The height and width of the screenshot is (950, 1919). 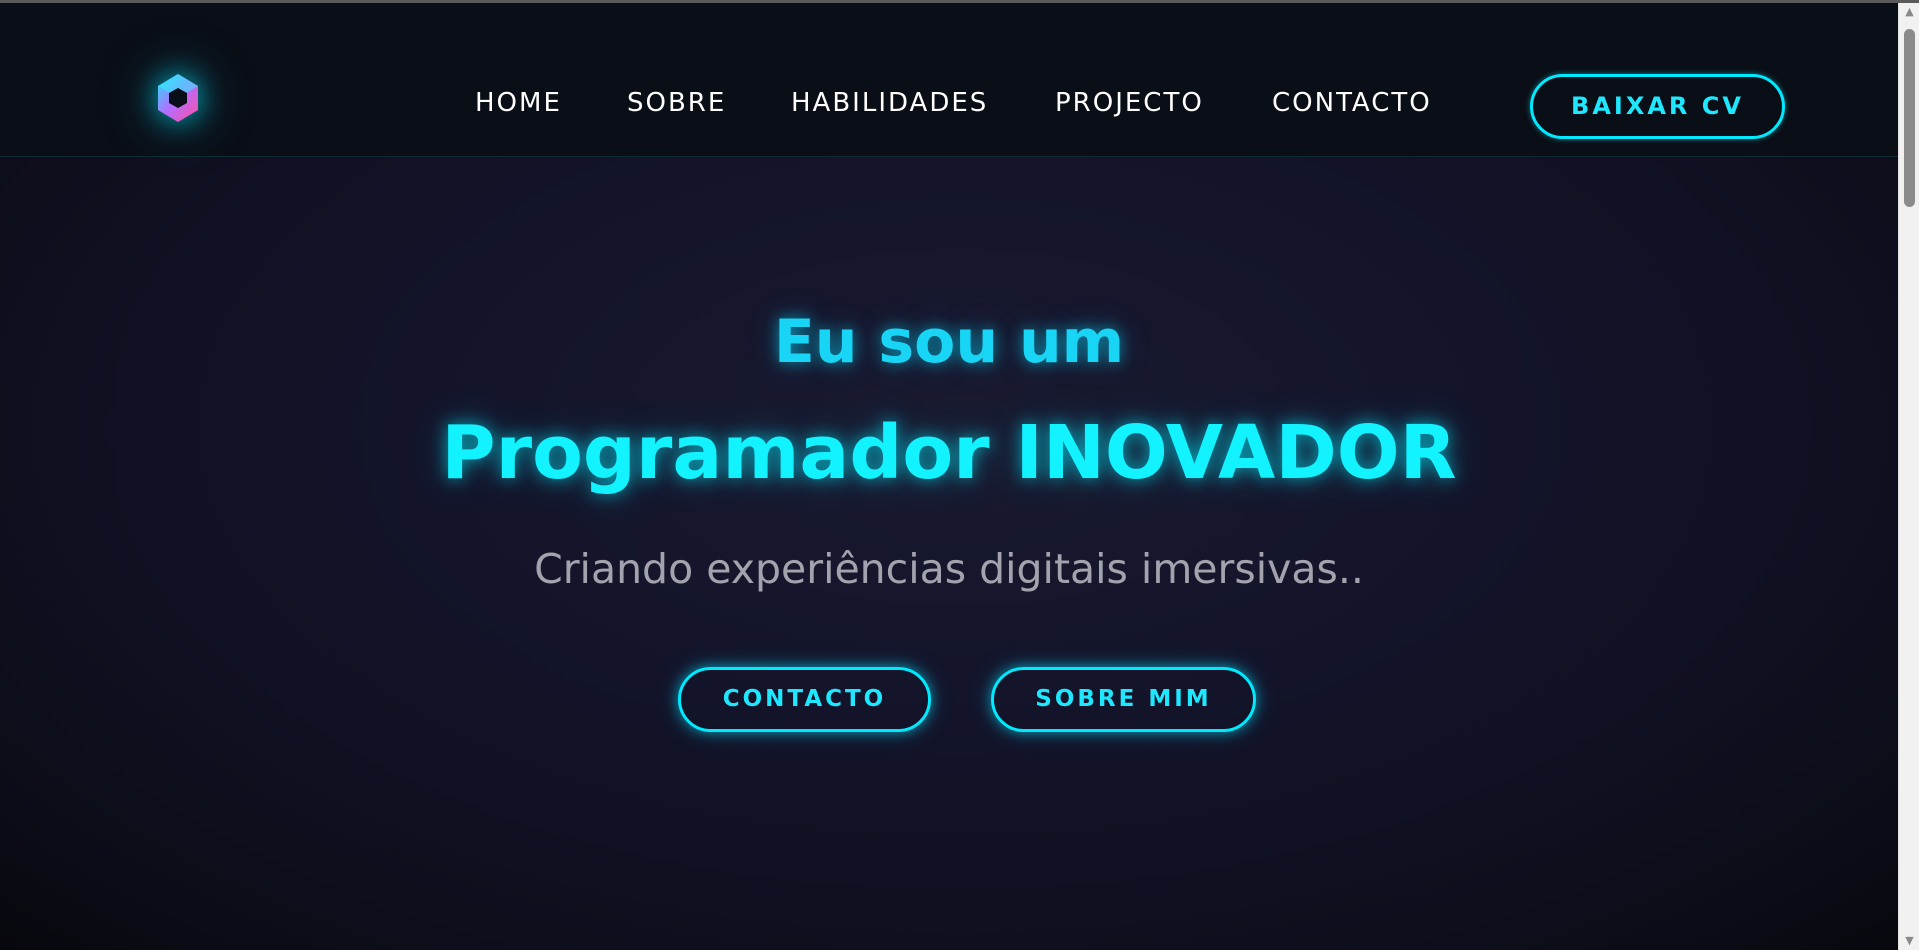 What do you see at coordinates (949, 453) in the screenshot?
I see `hero-title: Programador INOVADOR` at bounding box center [949, 453].